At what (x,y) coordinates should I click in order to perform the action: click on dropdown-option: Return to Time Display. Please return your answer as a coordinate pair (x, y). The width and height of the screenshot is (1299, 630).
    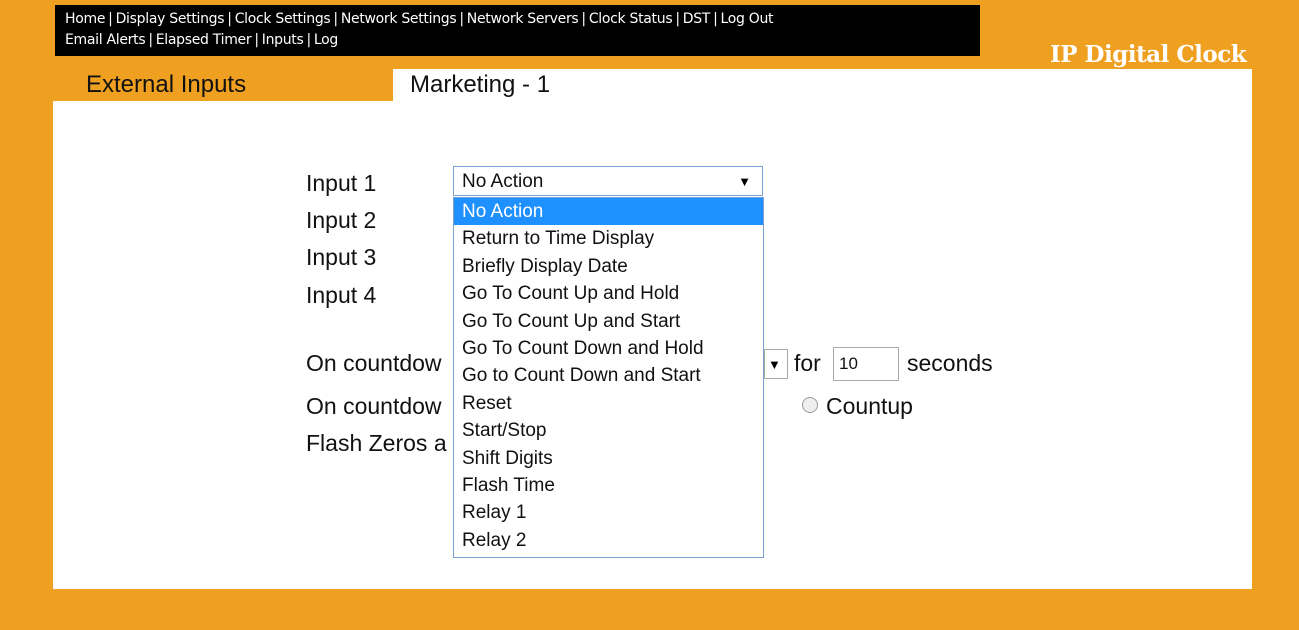
    Looking at the image, I should click on (608, 238).